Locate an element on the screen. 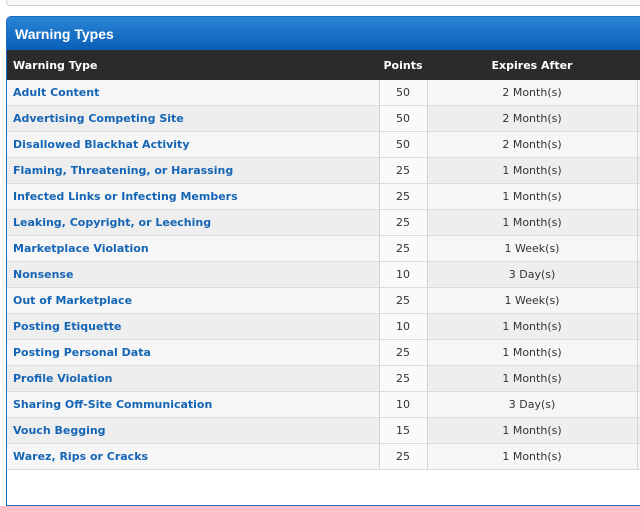 The height and width of the screenshot is (506, 640). warning-type-link: Nonsense is located at coordinates (43, 274).